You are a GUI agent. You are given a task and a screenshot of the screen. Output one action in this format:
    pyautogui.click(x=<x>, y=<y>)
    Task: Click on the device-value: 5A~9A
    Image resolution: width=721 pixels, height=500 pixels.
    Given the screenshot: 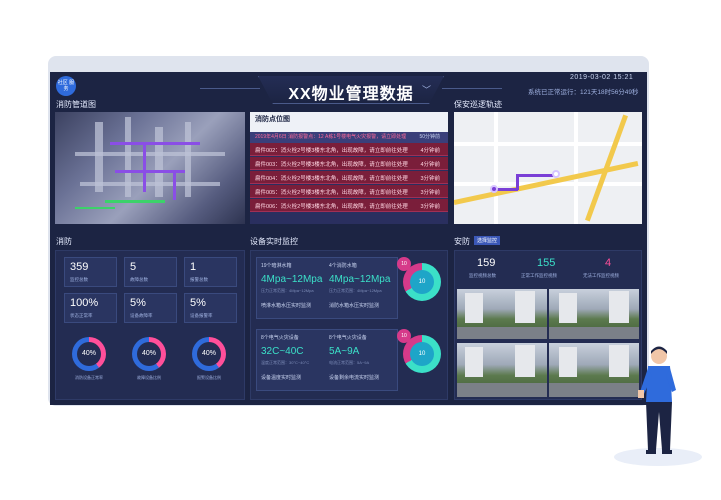 What is the action you would take?
    pyautogui.click(x=344, y=351)
    